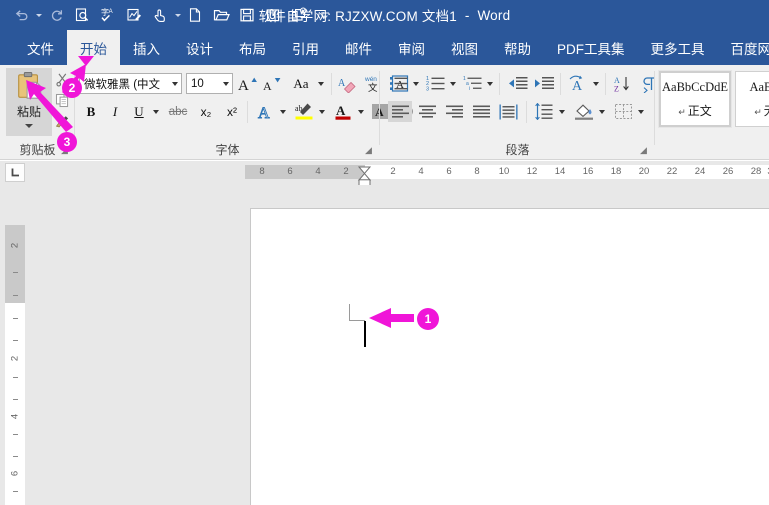 This screenshot has height=505, width=769. I want to click on track-changes-icon, so click(134, 15).